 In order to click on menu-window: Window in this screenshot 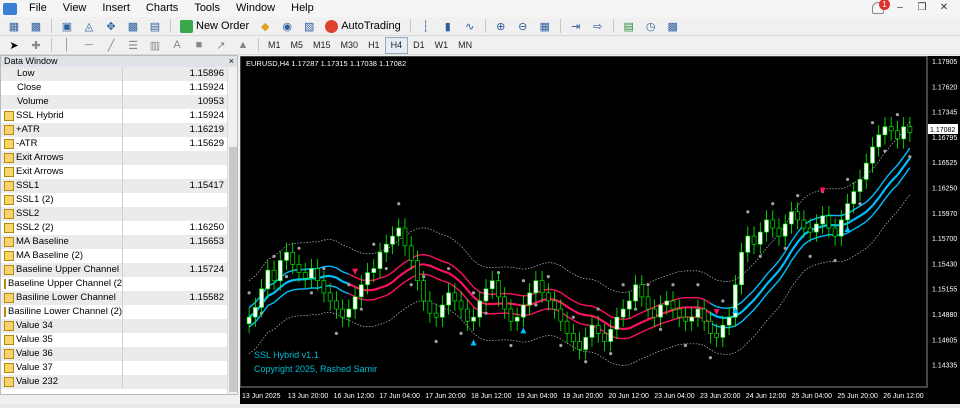, I will do `click(255, 8)`.